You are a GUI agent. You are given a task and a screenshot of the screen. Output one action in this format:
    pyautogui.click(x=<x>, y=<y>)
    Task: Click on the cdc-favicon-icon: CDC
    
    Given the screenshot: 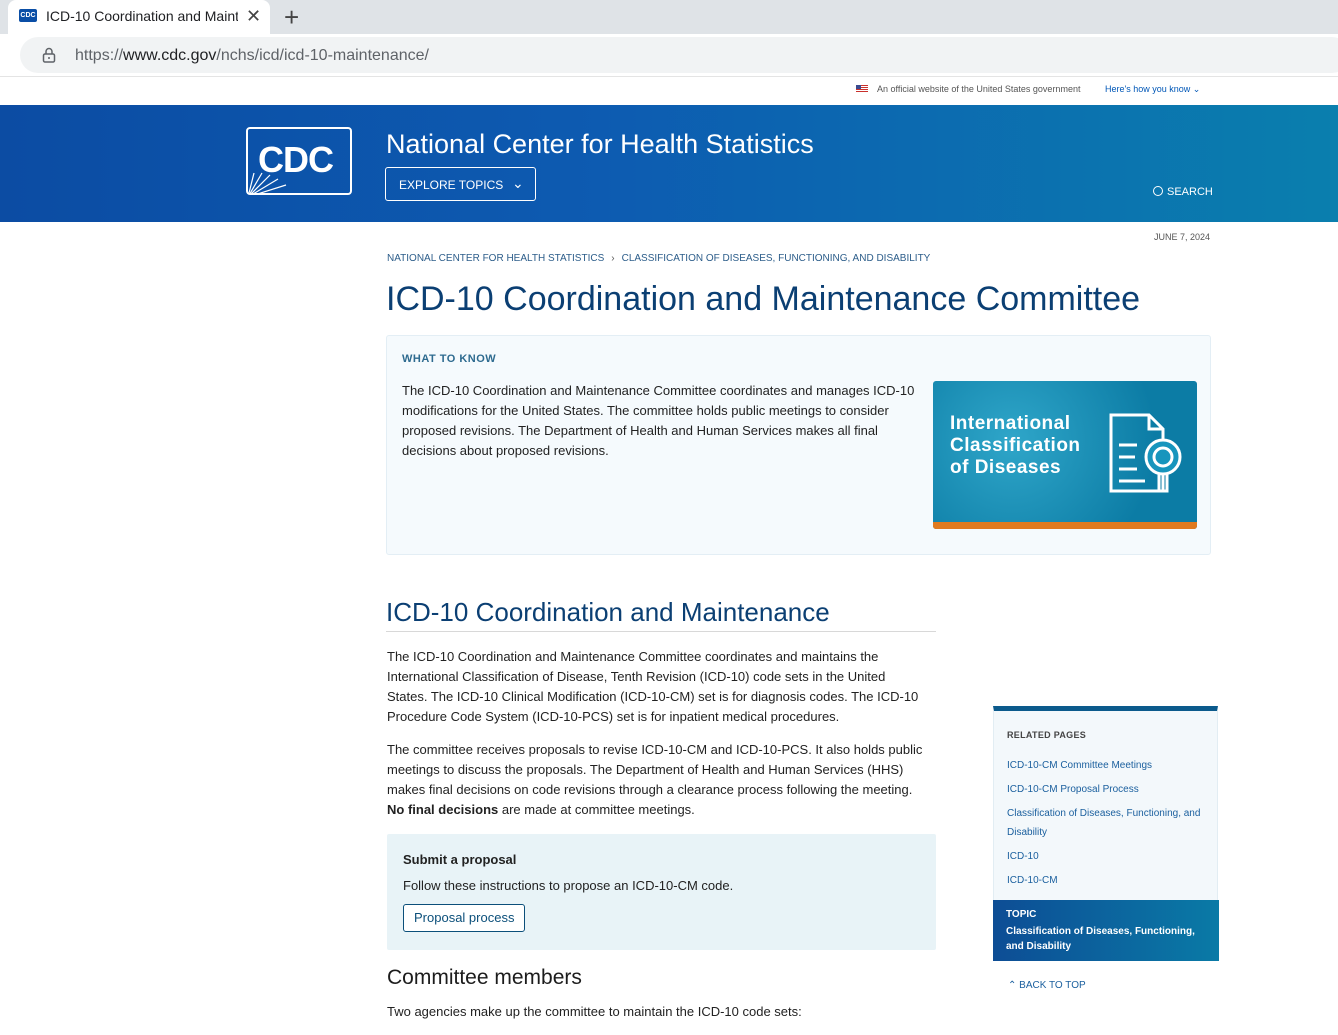 What is the action you would take?
    pyautogui.click(x=28, y=15)
    